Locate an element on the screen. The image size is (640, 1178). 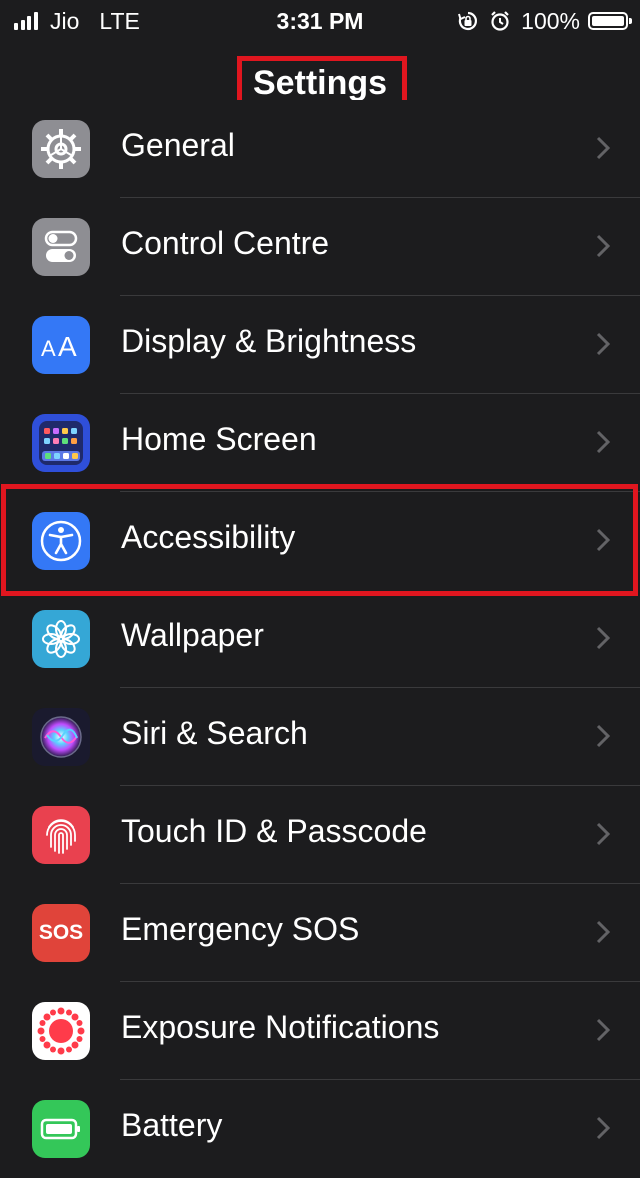
settings-row-control-centre: Control Centre is located at coordinates (320, 247).